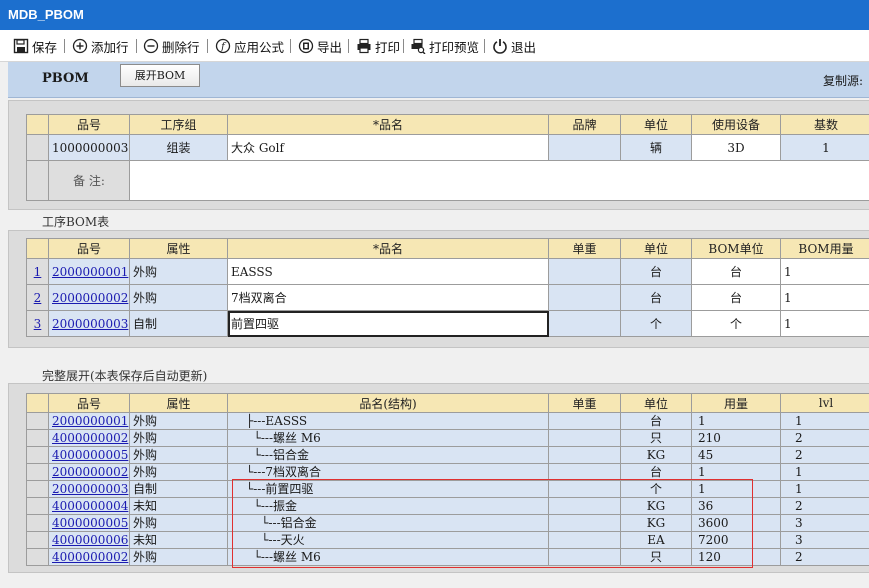  Describe the element at coordinates (584, 124) in the screenshot. I see `col-header: 品牌` at that location.